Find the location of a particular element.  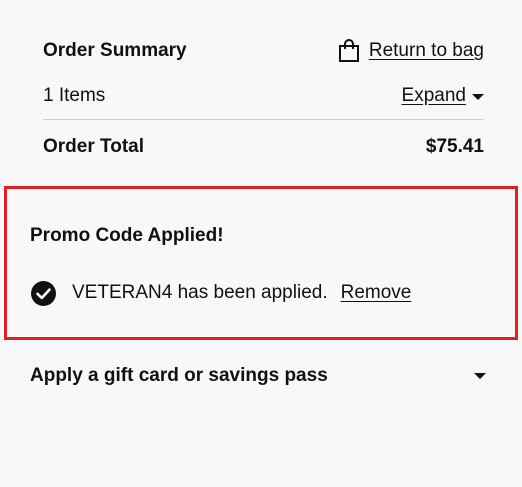

check-circle-icon is located at coordinates (43, 293).